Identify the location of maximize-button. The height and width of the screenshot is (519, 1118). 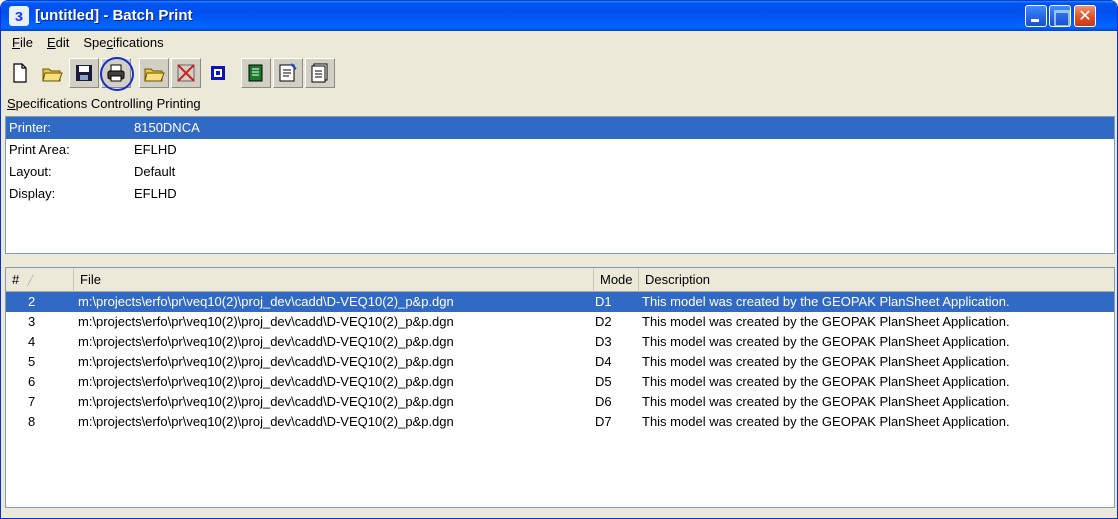
(1060, 16).